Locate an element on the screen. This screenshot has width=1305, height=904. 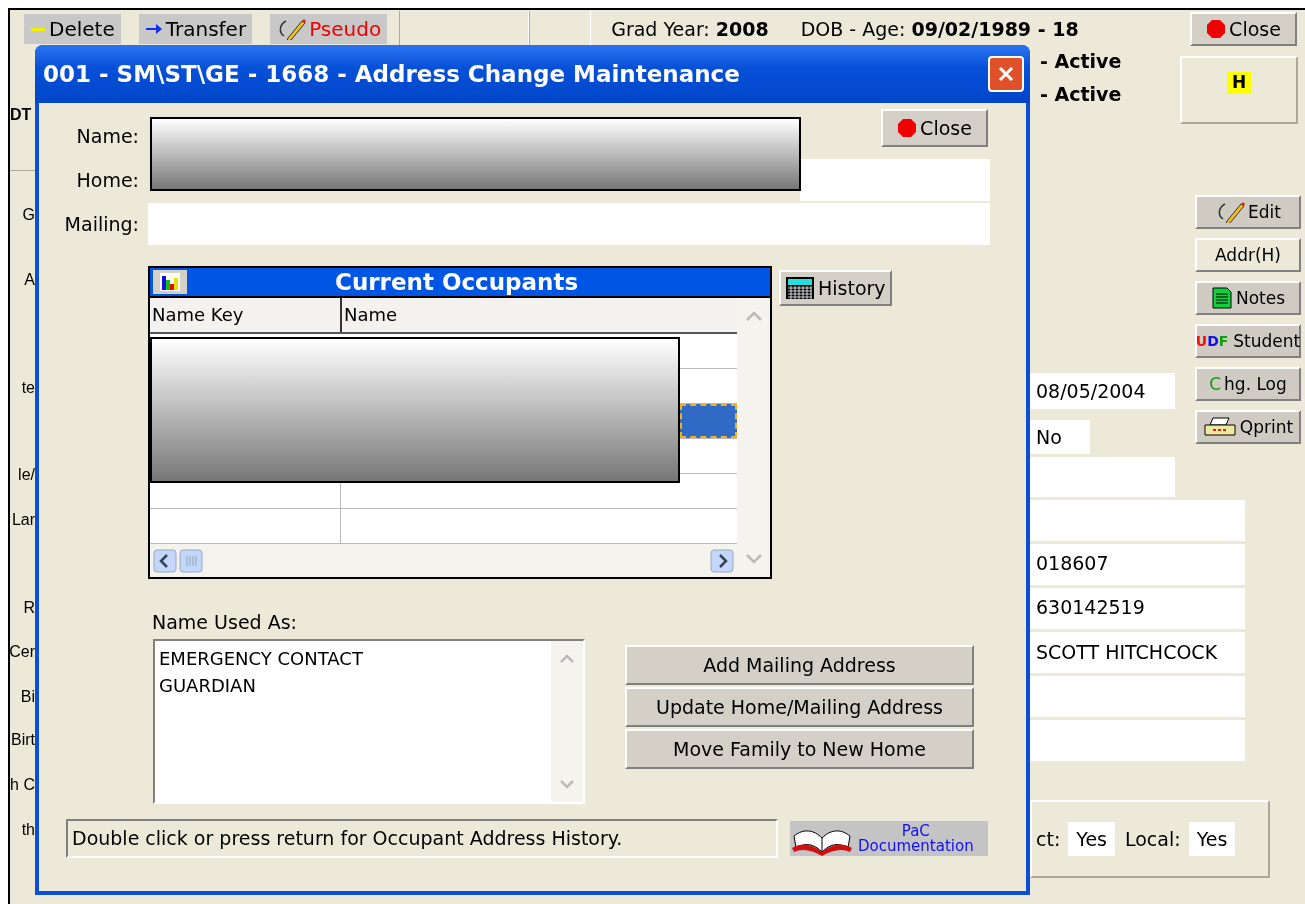
grid-title: Current Occupants is located at coordinates (457, 282).